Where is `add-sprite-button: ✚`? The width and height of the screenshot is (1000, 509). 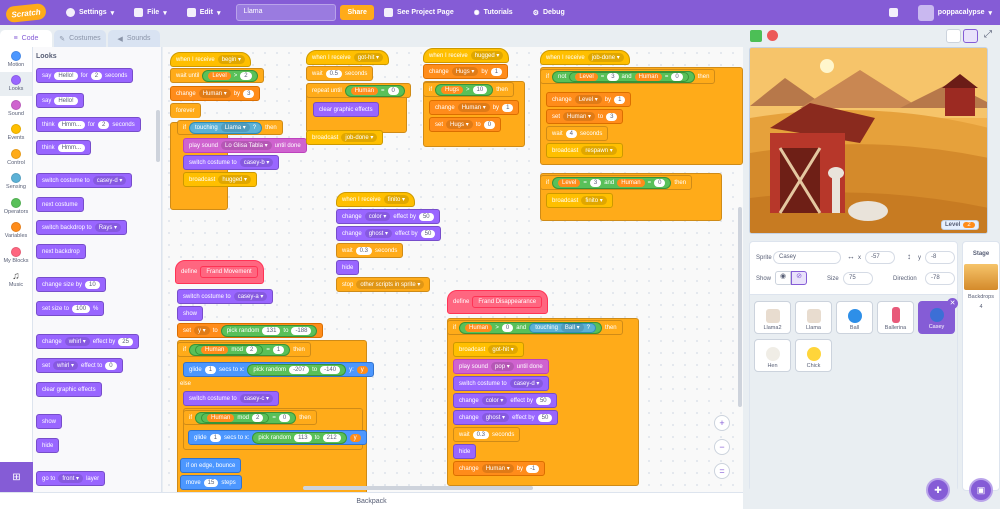 add-sprite-button: ✚ is located at coordinates (938, 490).